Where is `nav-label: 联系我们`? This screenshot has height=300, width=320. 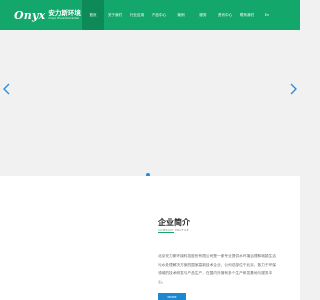
nav-label: 联系我们 is located at coordinates (247, 14).